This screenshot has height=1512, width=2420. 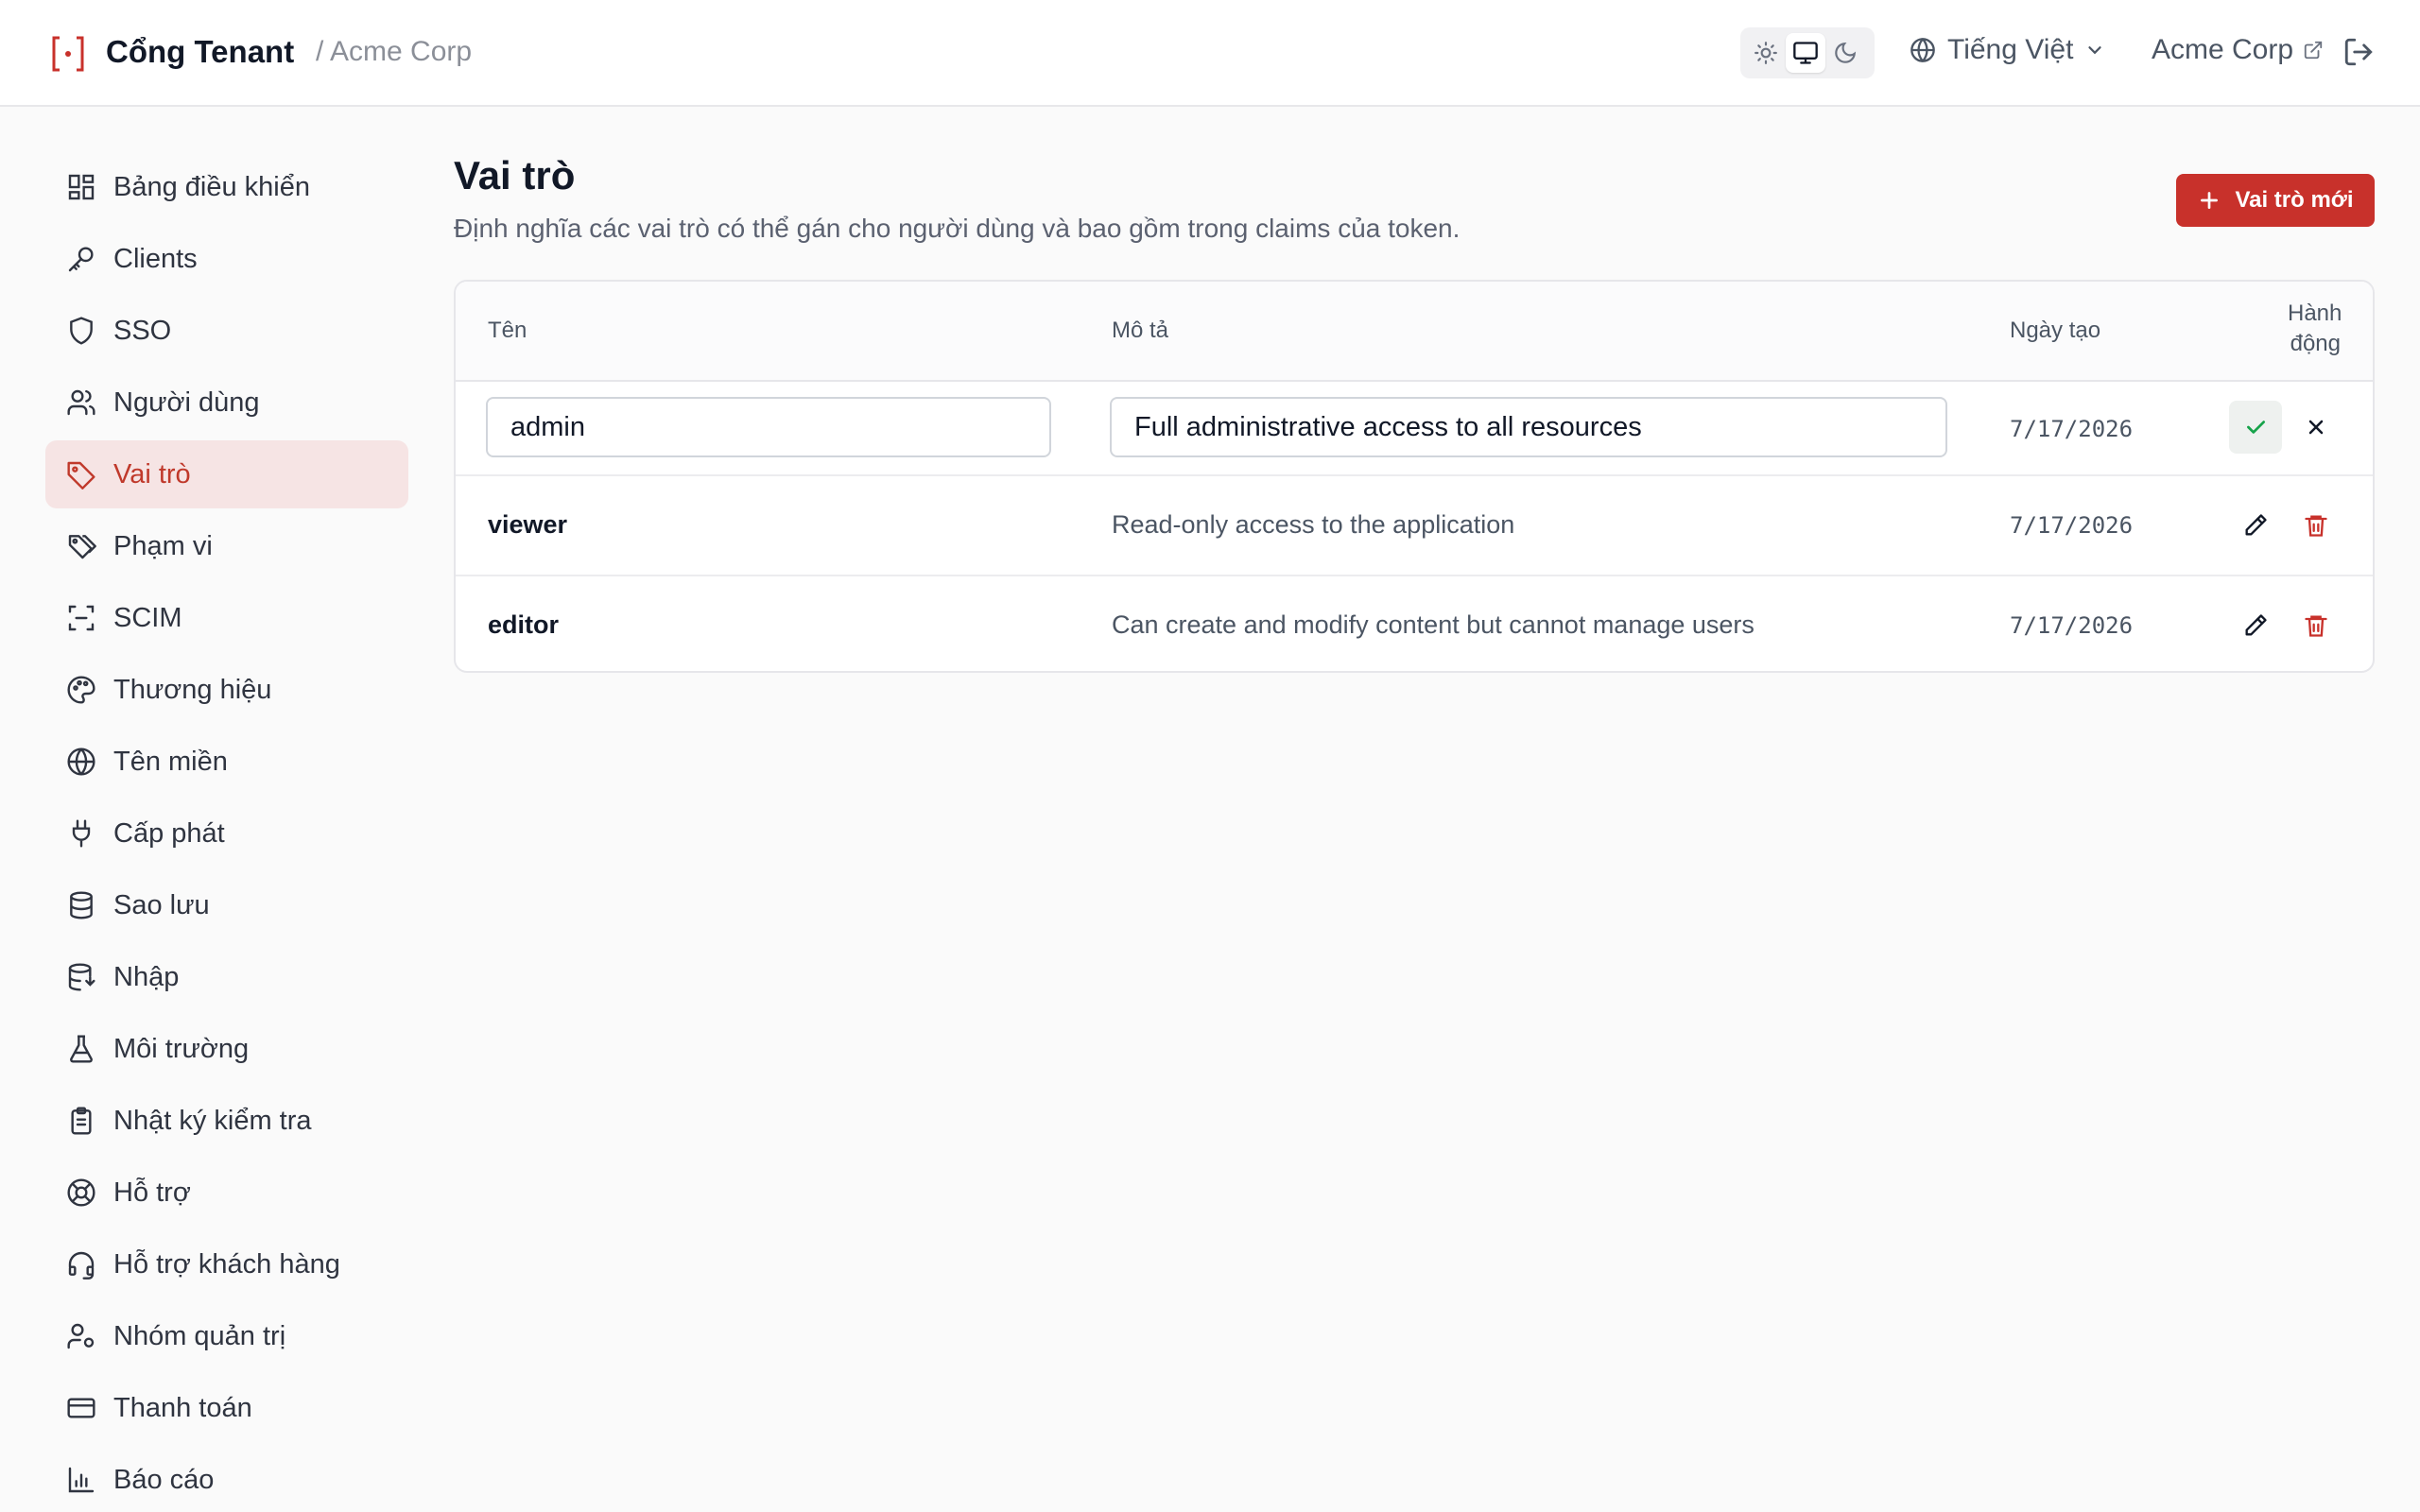 What do you see at coordinates (768, 427) in the screenshot?
I see `role-name-input` at bounding box center [768, 427].